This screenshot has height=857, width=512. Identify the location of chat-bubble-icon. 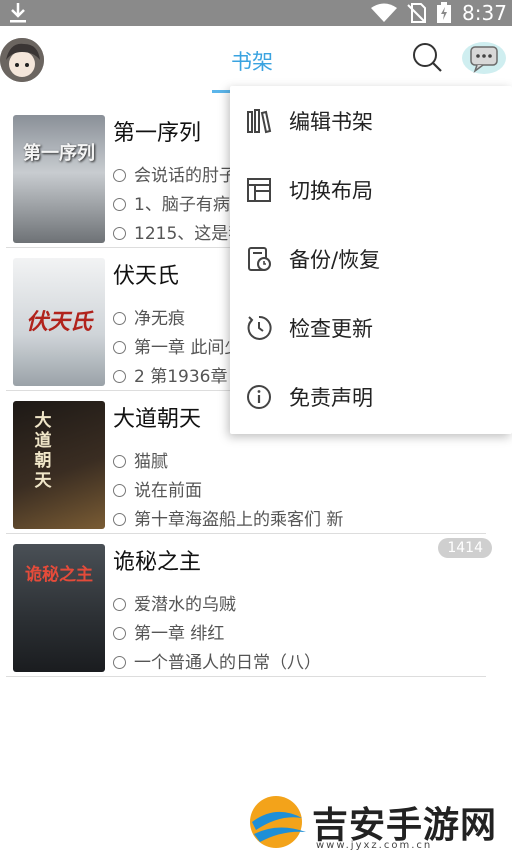
(484, 58).